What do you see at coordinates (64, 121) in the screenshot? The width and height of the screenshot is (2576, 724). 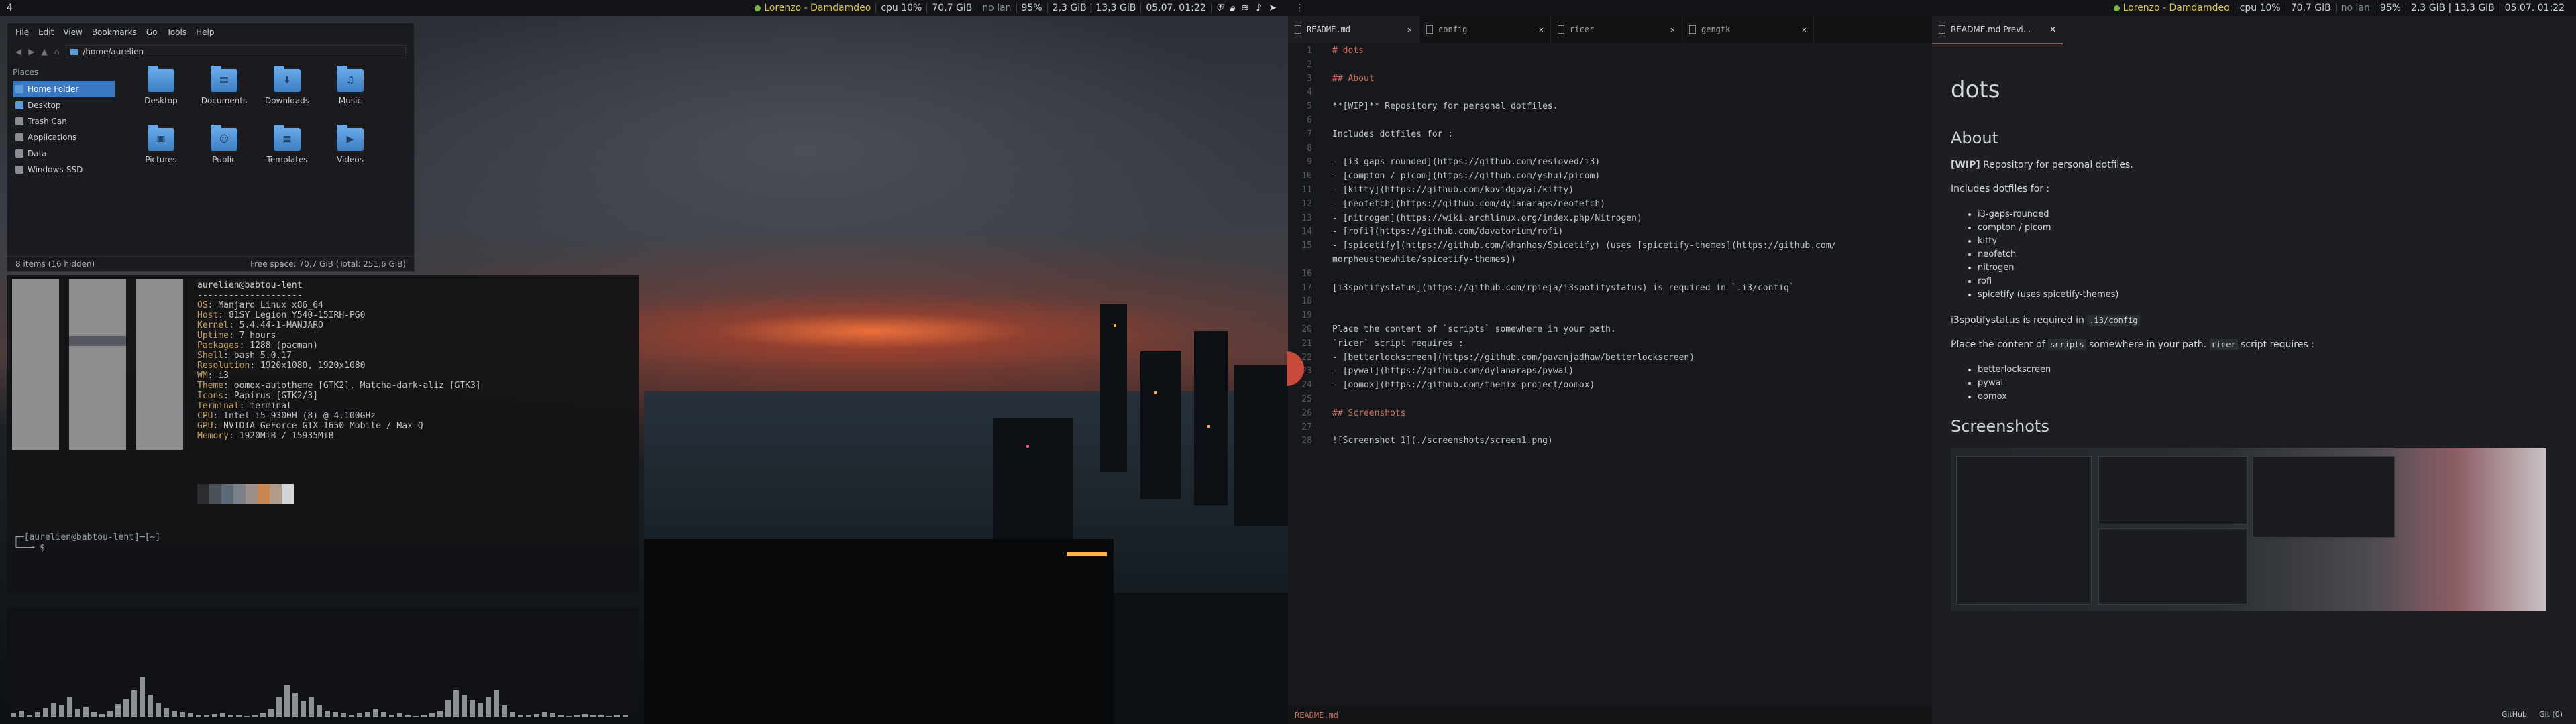 I see `place-trash: Trash Can` at bounding box center [64, 121].